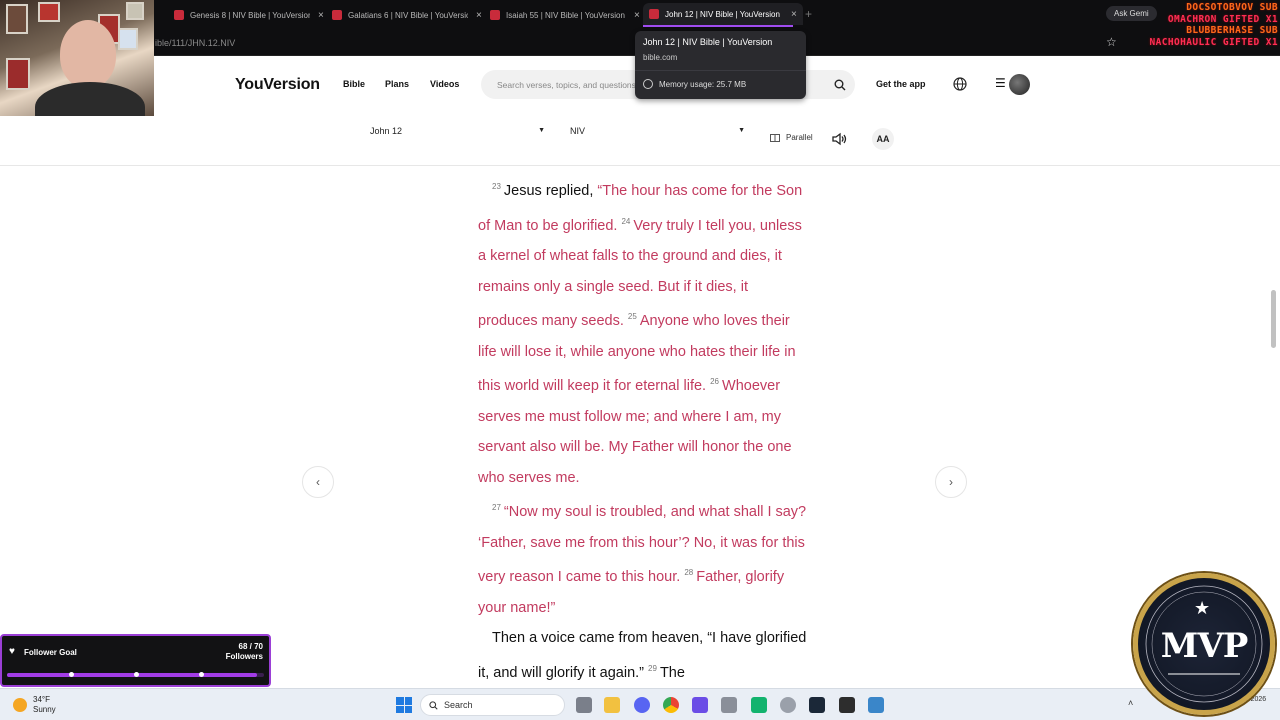 The image size is (1280, 720). I want to click on font-settings-button: AA, so click(883, 139).